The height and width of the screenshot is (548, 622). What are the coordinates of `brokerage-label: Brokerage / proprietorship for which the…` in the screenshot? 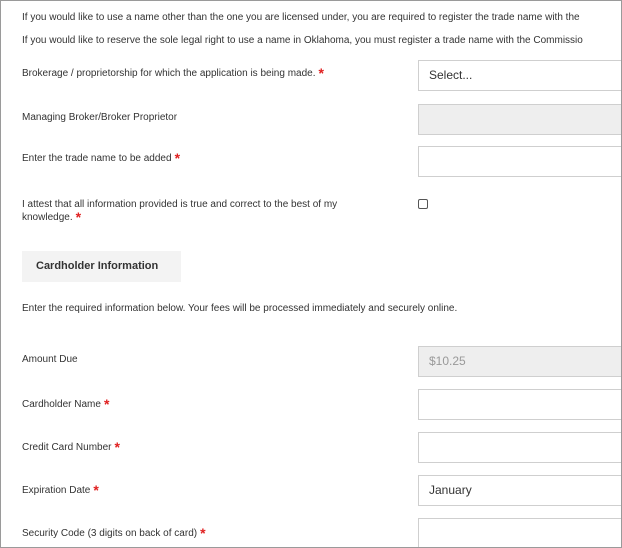 It's located at (173, 73).